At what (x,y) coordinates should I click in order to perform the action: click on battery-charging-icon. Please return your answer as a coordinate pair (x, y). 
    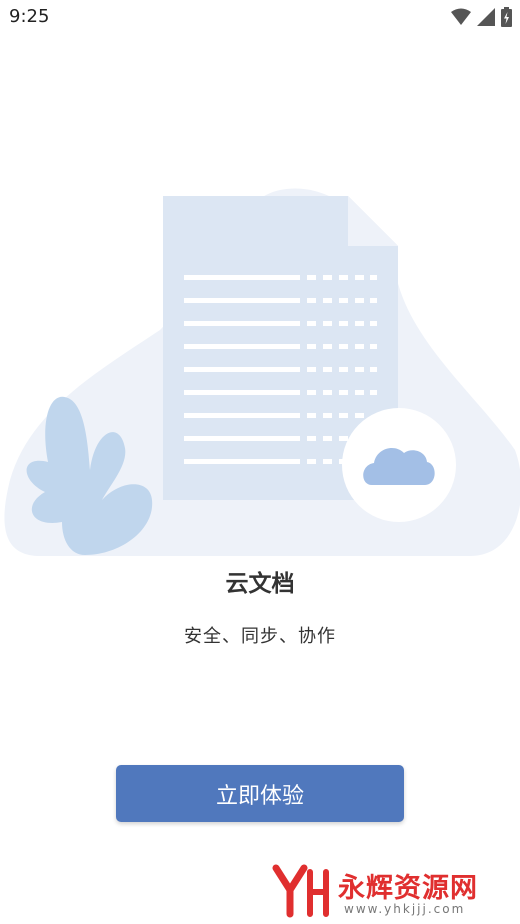
    Looking at the image, I should click on (506, 17).